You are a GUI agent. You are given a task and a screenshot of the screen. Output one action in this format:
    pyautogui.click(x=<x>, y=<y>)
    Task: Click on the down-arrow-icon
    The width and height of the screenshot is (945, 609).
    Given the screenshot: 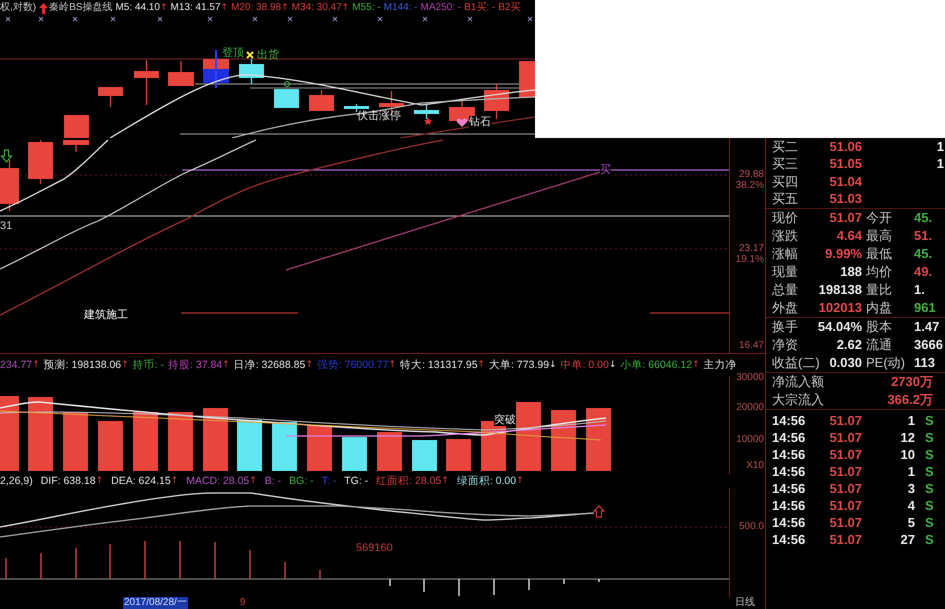 What is the action you would take?
    pyautogui.click(x=6, y=156)
    